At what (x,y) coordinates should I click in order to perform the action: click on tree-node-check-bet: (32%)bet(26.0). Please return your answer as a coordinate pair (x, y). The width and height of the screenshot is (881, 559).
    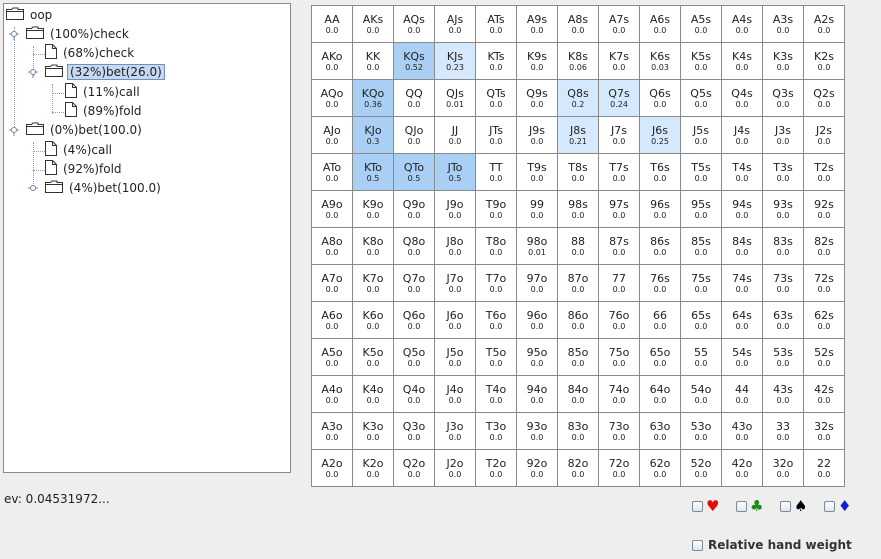
    Looking at the image, I should click on (96, 72).